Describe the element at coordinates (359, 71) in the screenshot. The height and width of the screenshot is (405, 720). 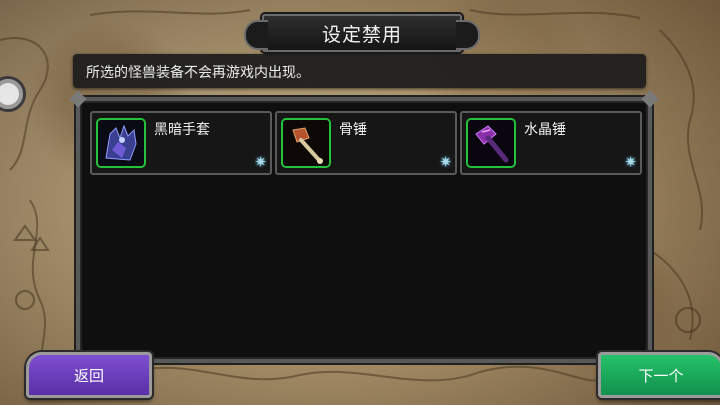
I see `instruction-banner: 所选的怪兽装备不会再游戏内出现。` at that location.